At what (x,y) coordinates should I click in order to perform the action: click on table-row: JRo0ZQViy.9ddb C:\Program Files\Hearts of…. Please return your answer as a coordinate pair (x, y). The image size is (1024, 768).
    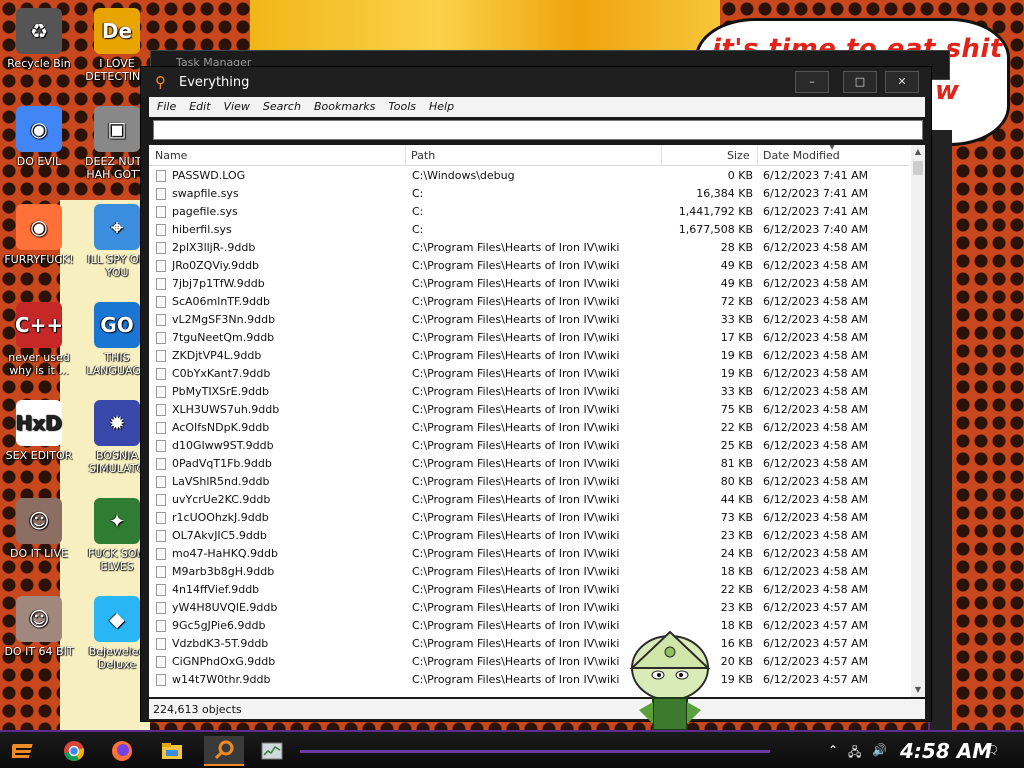
    Looking at the image, I should click on (529, 266).